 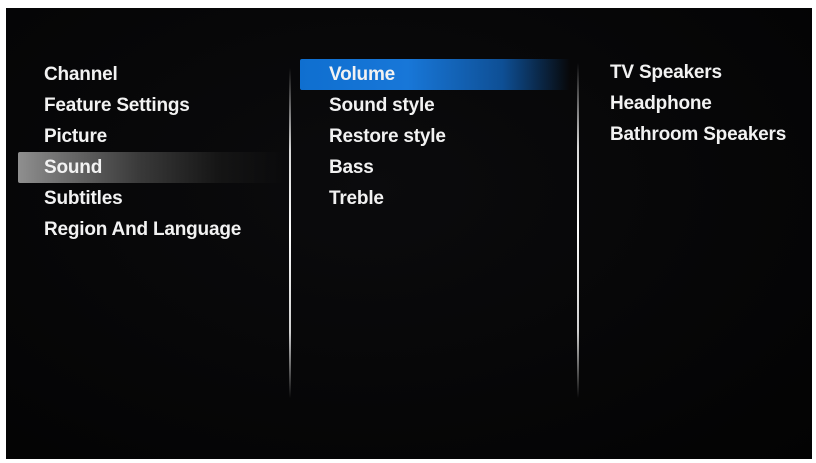 What do you see at coordinates (152, 74) in the screenshot?
I see `menu-item-channel: Channel` at bounding box center [152, 74].